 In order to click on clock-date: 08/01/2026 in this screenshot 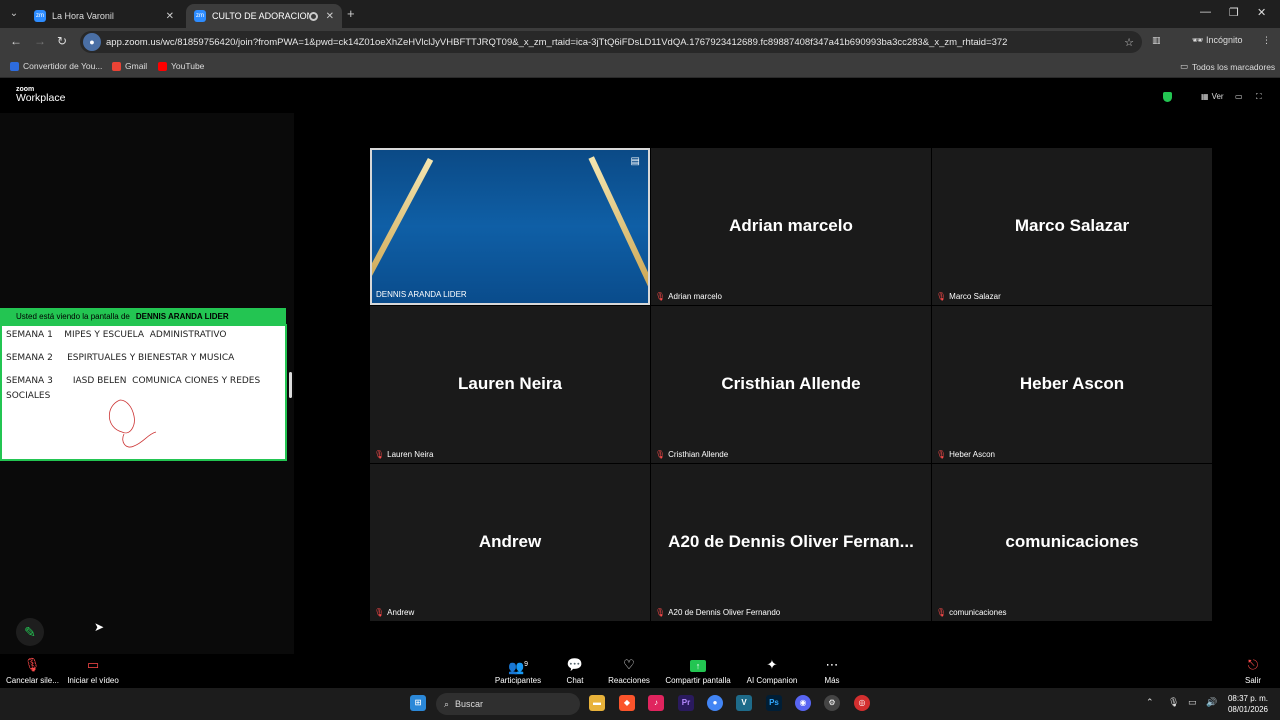, I will do `click(1247, 709)`.